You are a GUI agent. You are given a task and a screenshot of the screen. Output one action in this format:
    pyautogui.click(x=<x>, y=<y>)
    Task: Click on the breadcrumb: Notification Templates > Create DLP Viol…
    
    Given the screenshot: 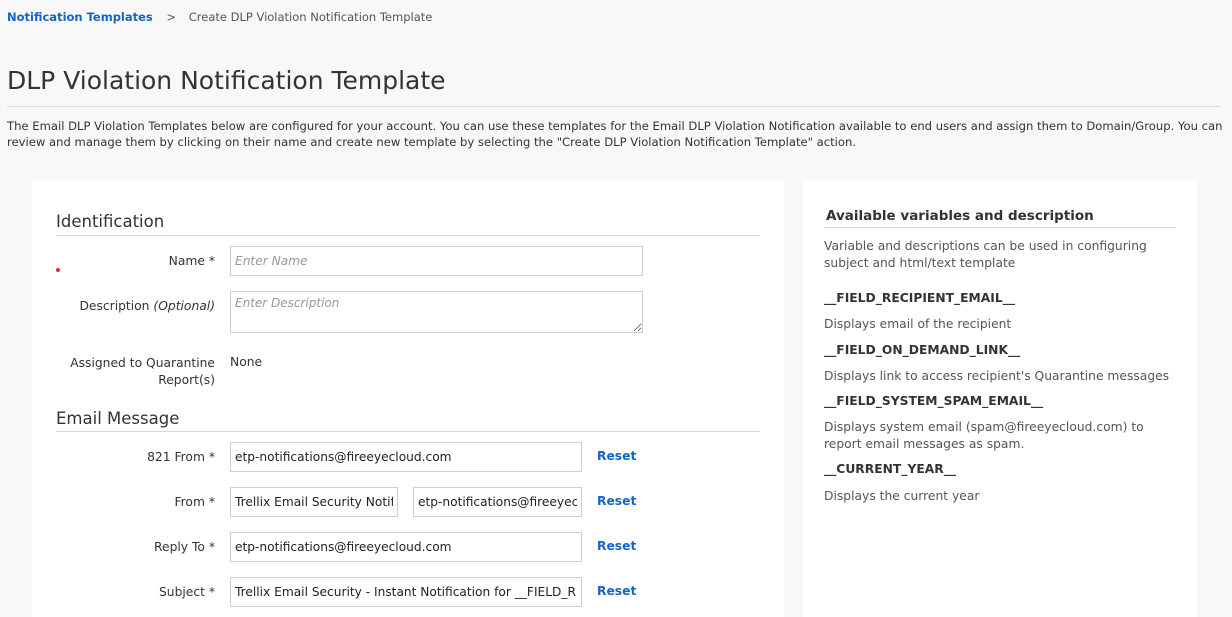 What is the action you would take?
    pyautogui.click(x=219, y=17)
    